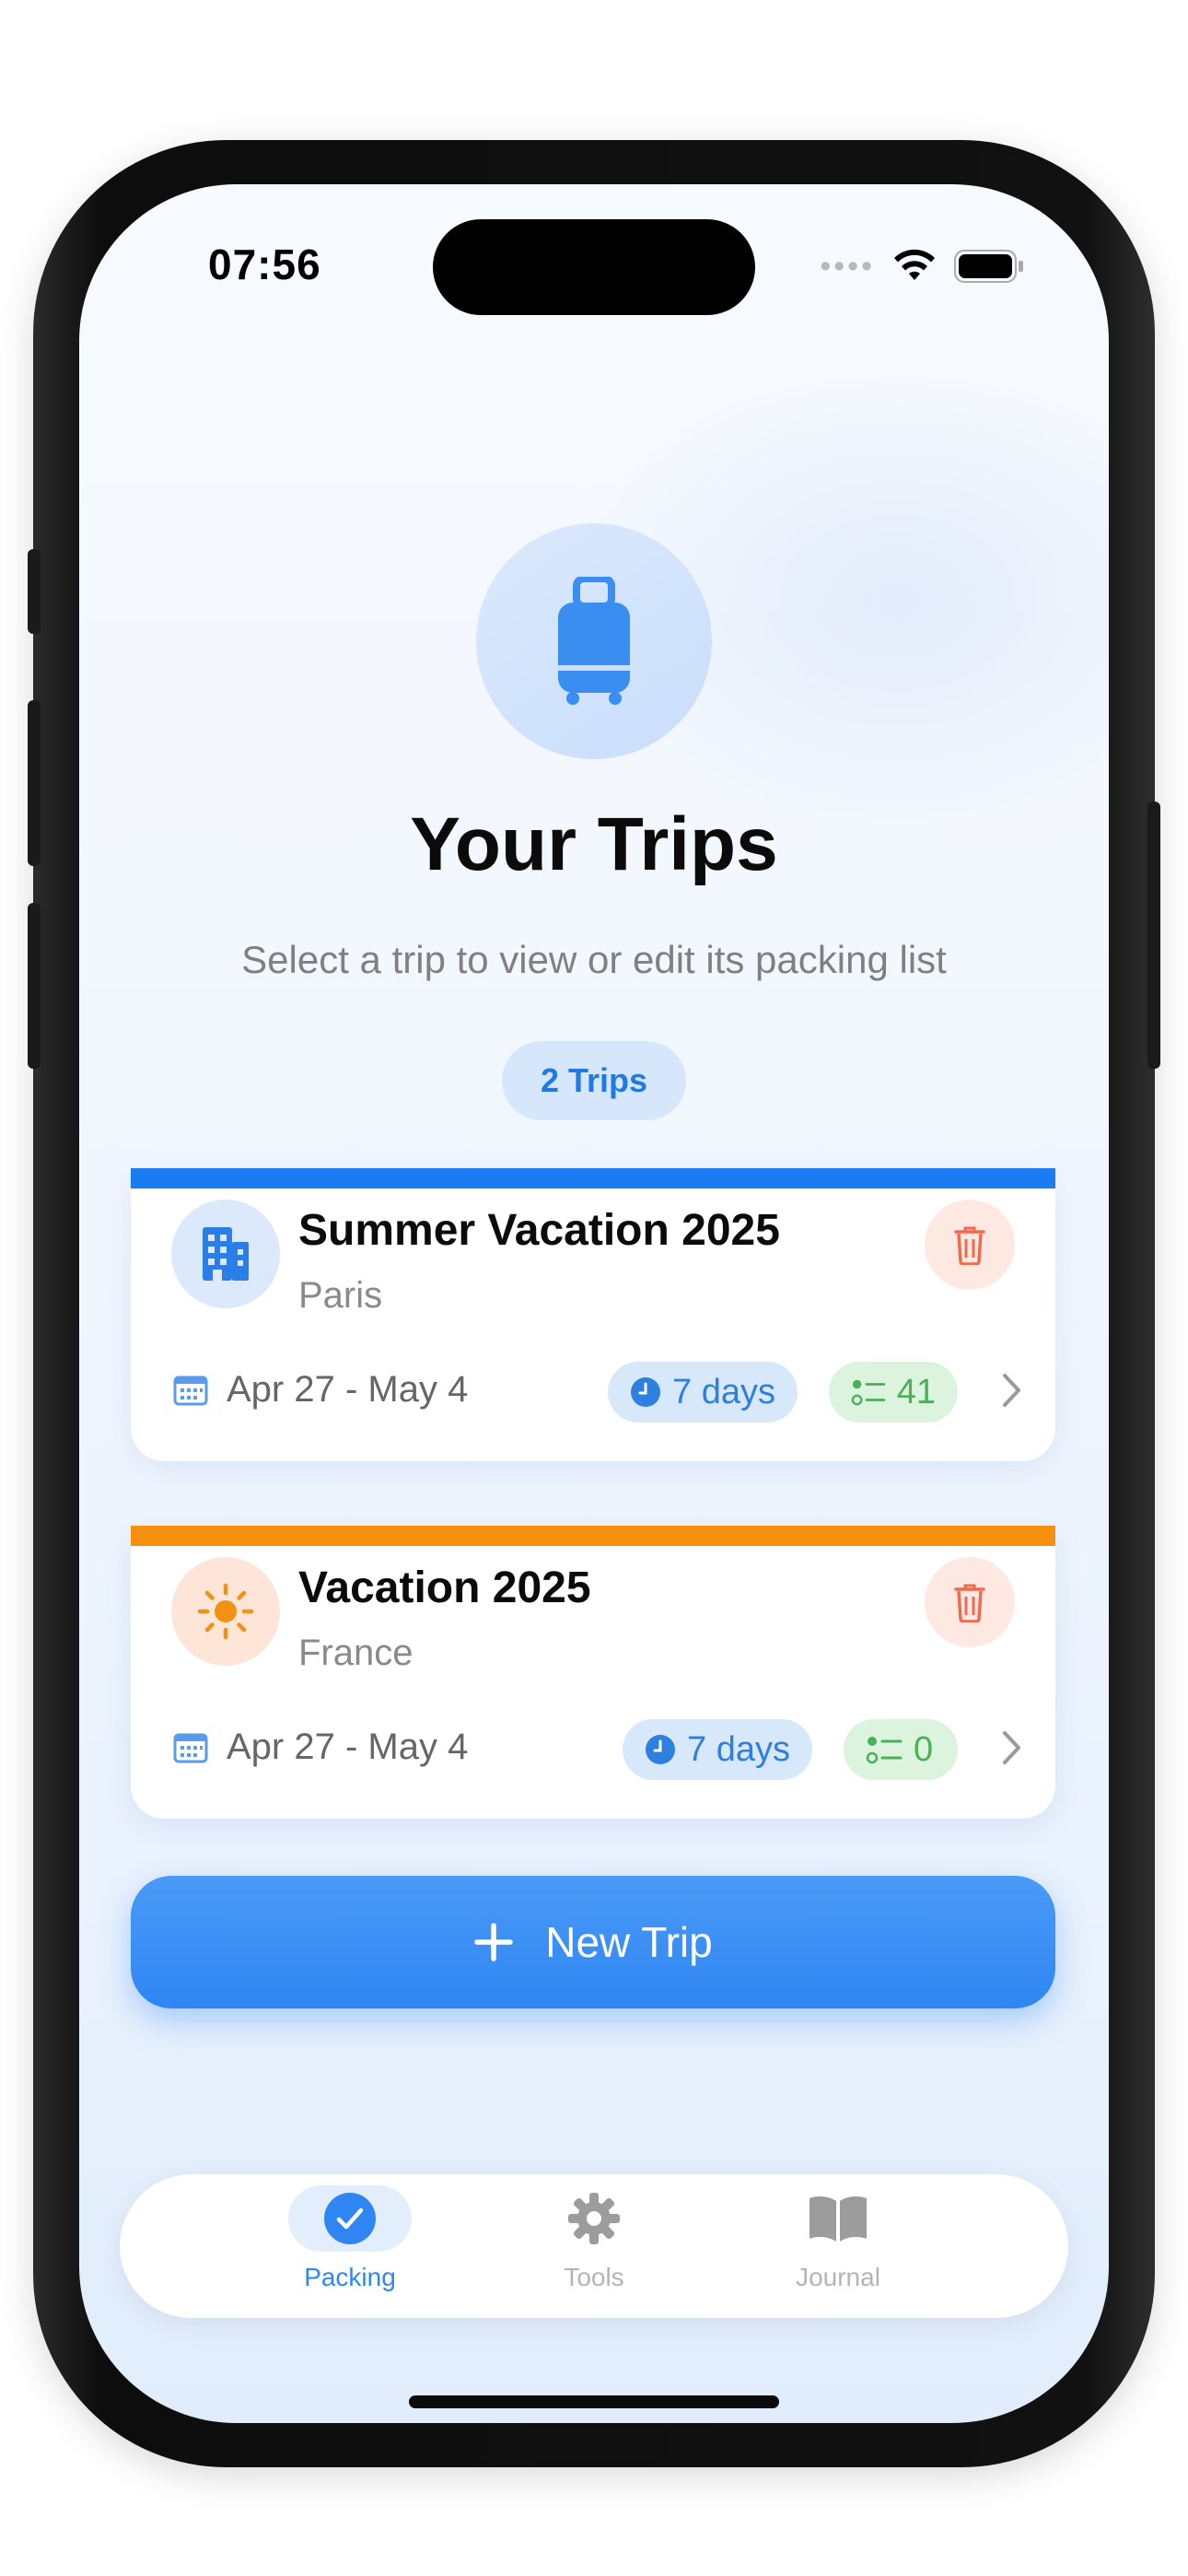 This screenshot has height=2576, width=1188. What do you see at coordinates (594, 267) in the screenshot?
I see `dynamic-island` at bounding box center [594, 267].